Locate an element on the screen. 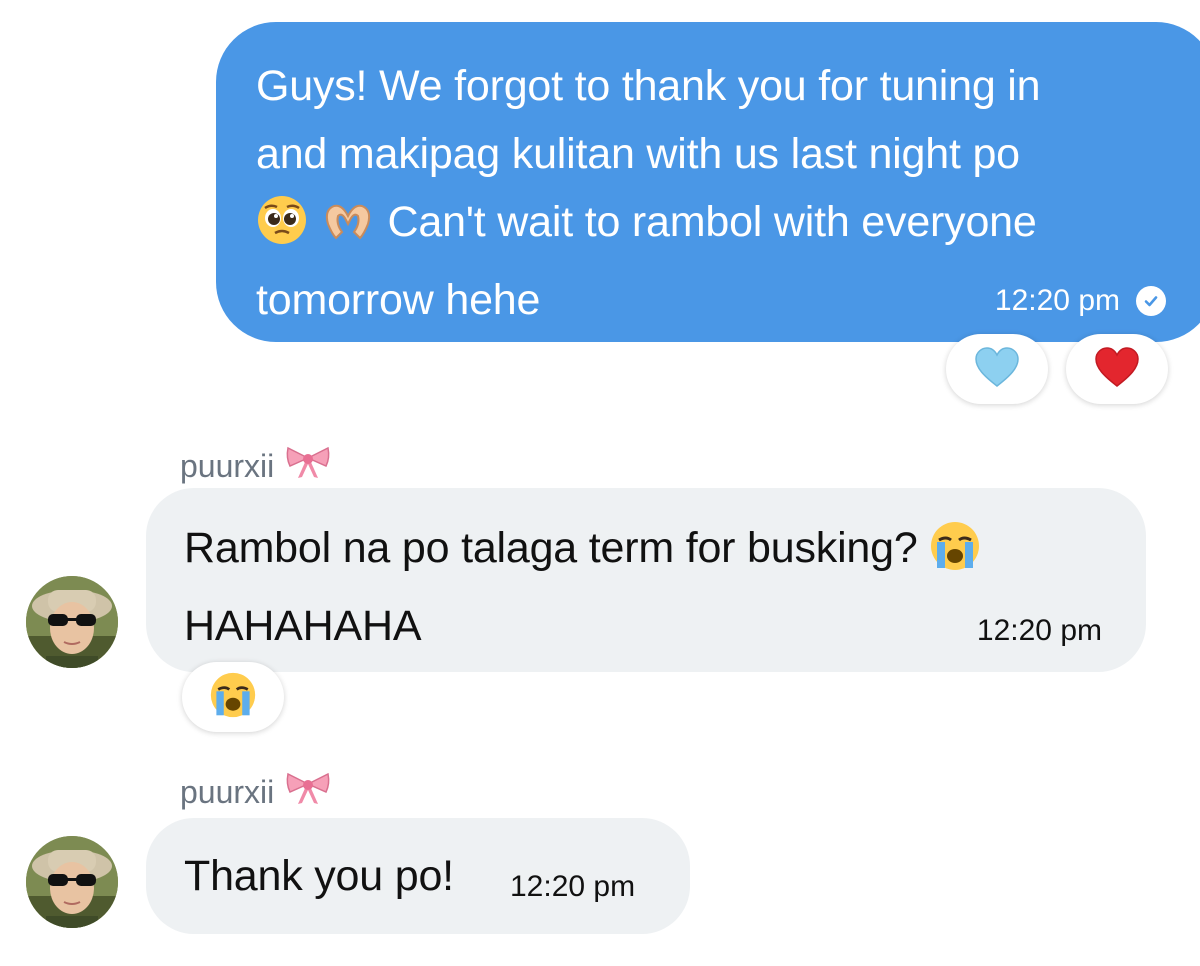 This screenshot has width=1200, height=966. heart-hands-emoji is located at coordinates (348, 230).